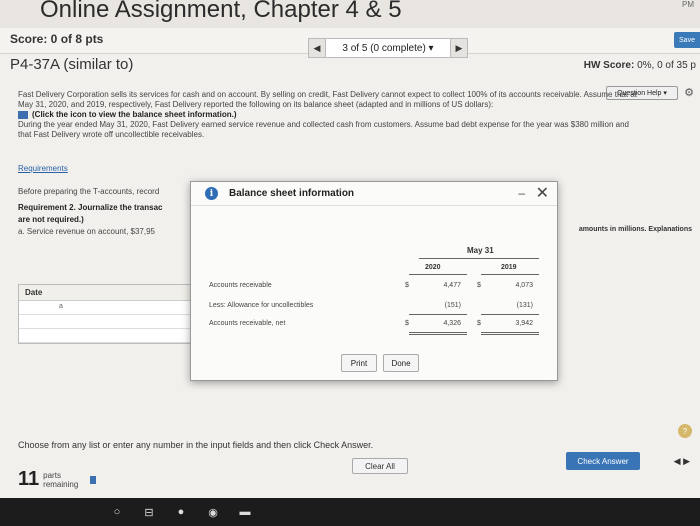 The height and width of the screenshot is (526, 700). I want to click on prev-question-button: ◀, so click(317, 48).